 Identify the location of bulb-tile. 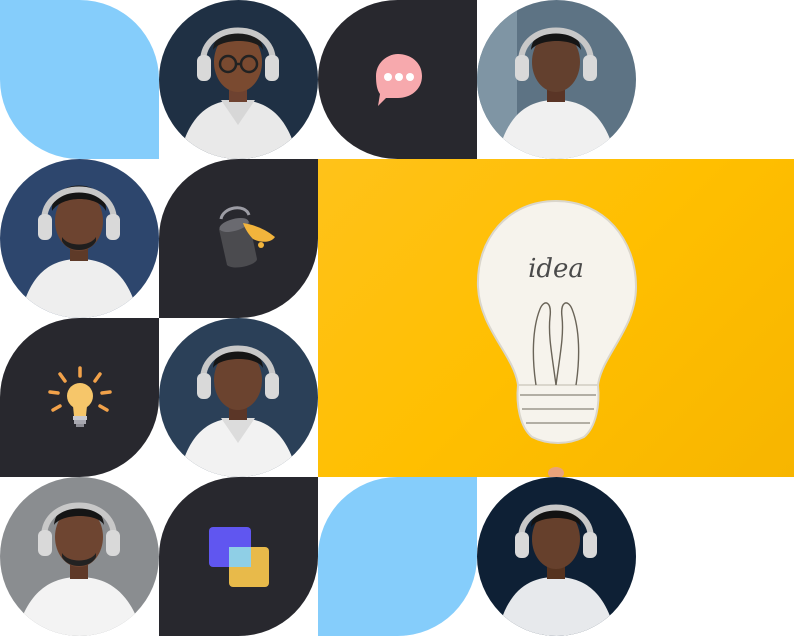
(79, 397).